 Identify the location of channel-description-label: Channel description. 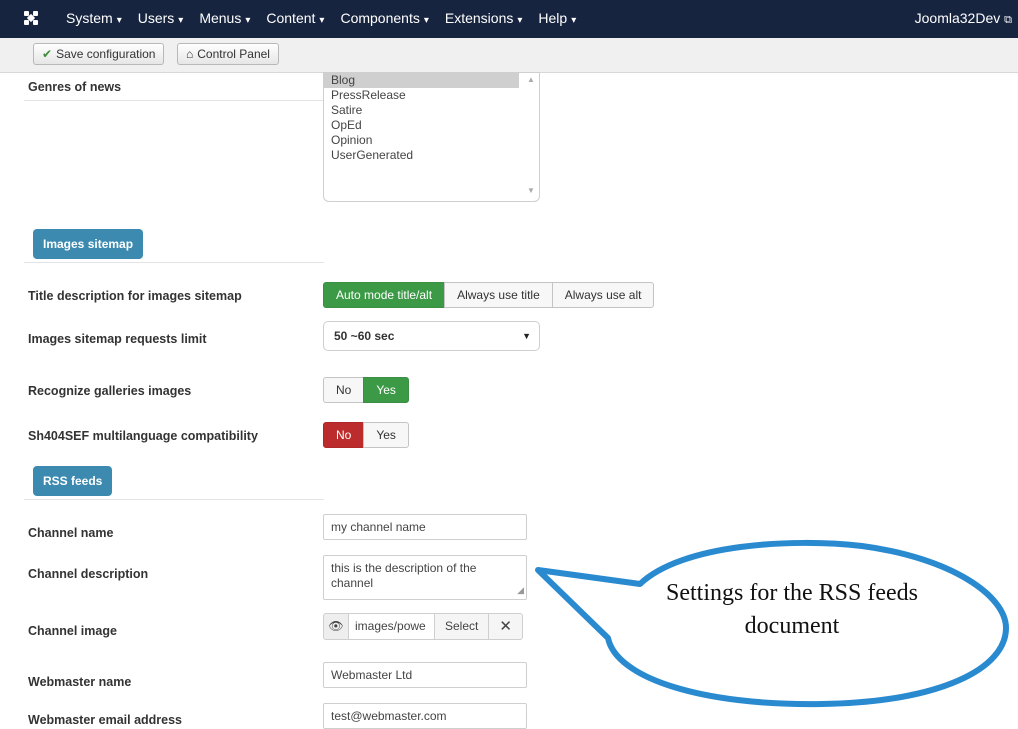
(88, 574).